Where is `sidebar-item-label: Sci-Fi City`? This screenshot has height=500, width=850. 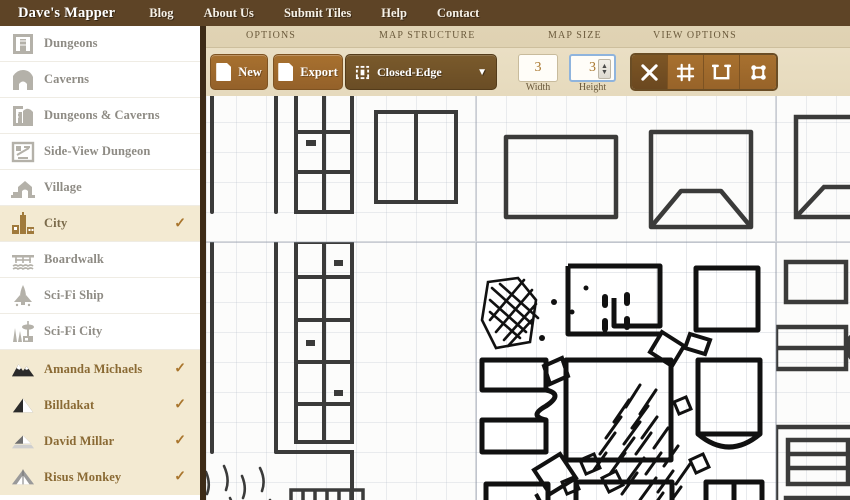 sidebar-item-label: Sci-Fi City is located at coordinates (73, 331).